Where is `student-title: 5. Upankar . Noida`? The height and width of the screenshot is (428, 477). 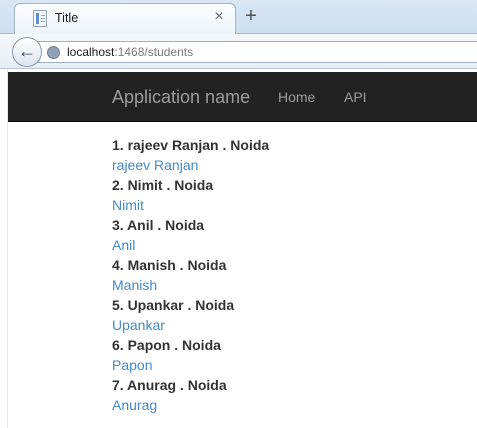 student-title: 5. Upankar . Noida is located at coordinates (173, 305).